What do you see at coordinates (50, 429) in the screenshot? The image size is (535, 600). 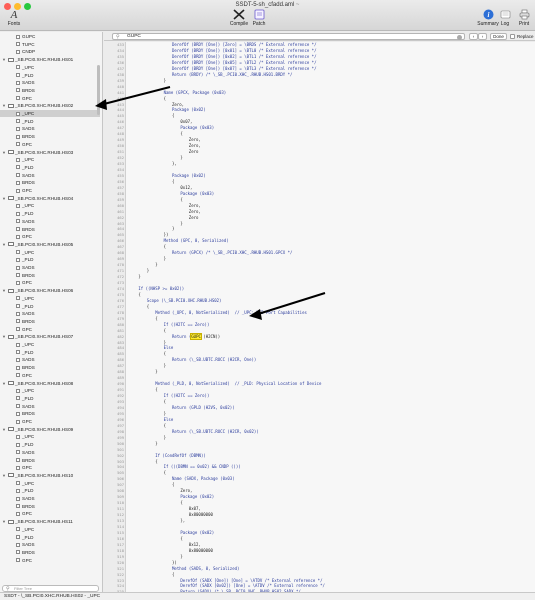 I see `tree-folder-row: ▼ _SB.PCI0.XHC.RHUB.HS09` at bounding box center [50, 429].